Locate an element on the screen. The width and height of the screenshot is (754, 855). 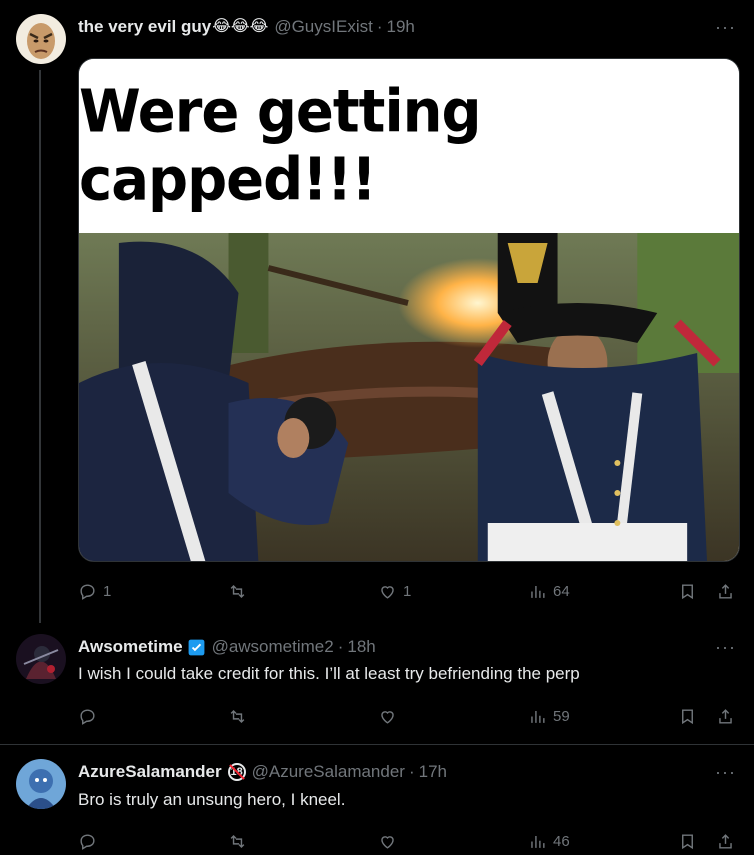
post-actions: 59 is located at coordinates (409, 716).